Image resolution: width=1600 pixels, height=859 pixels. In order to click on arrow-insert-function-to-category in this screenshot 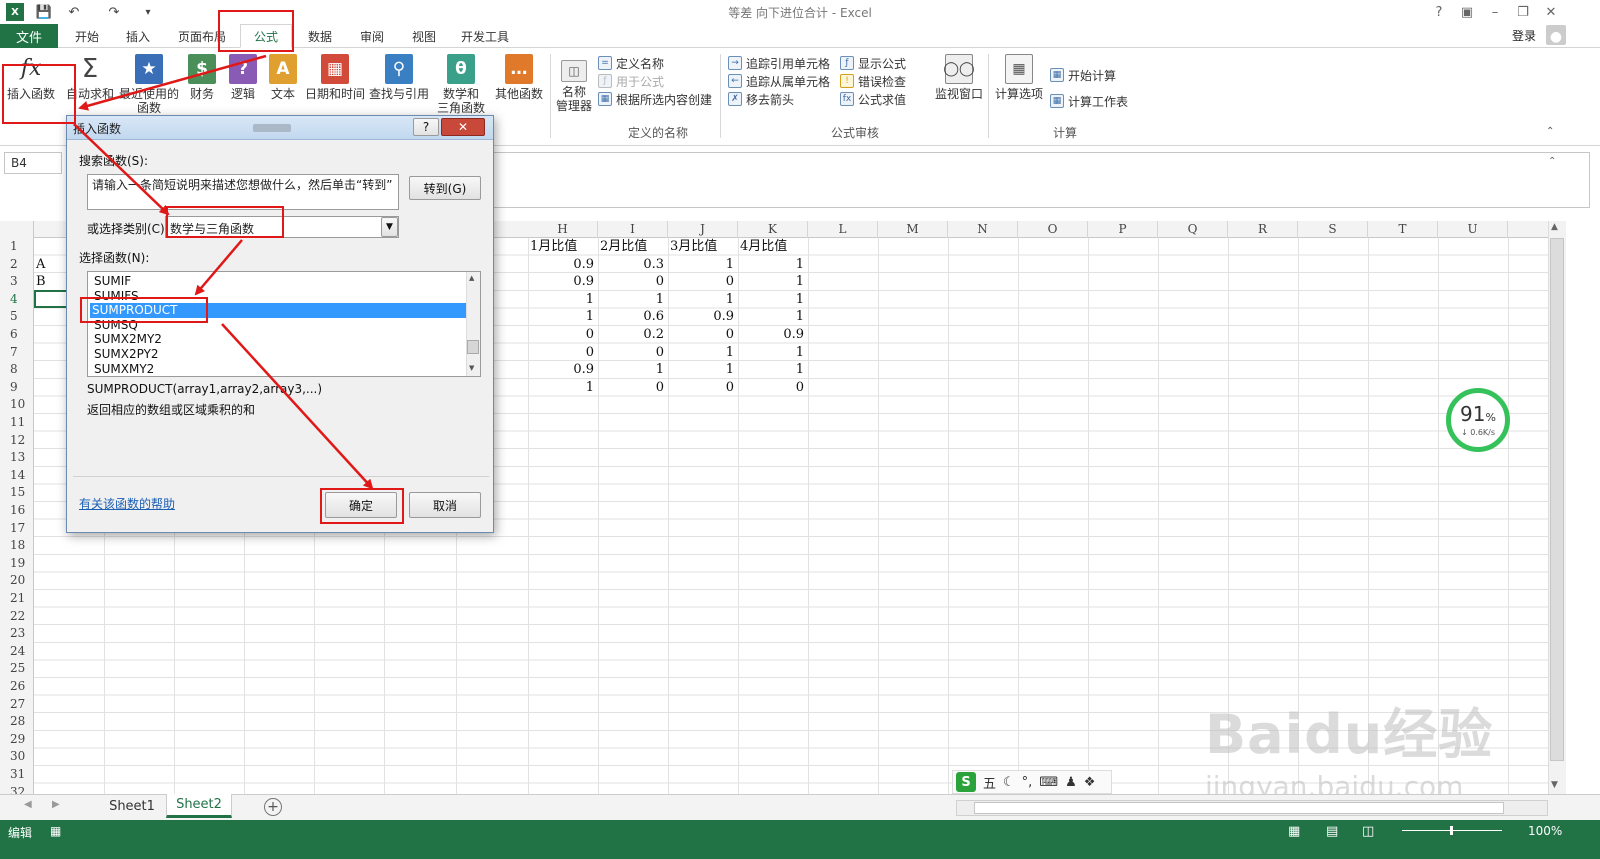, I will do `click(121, 169)`.